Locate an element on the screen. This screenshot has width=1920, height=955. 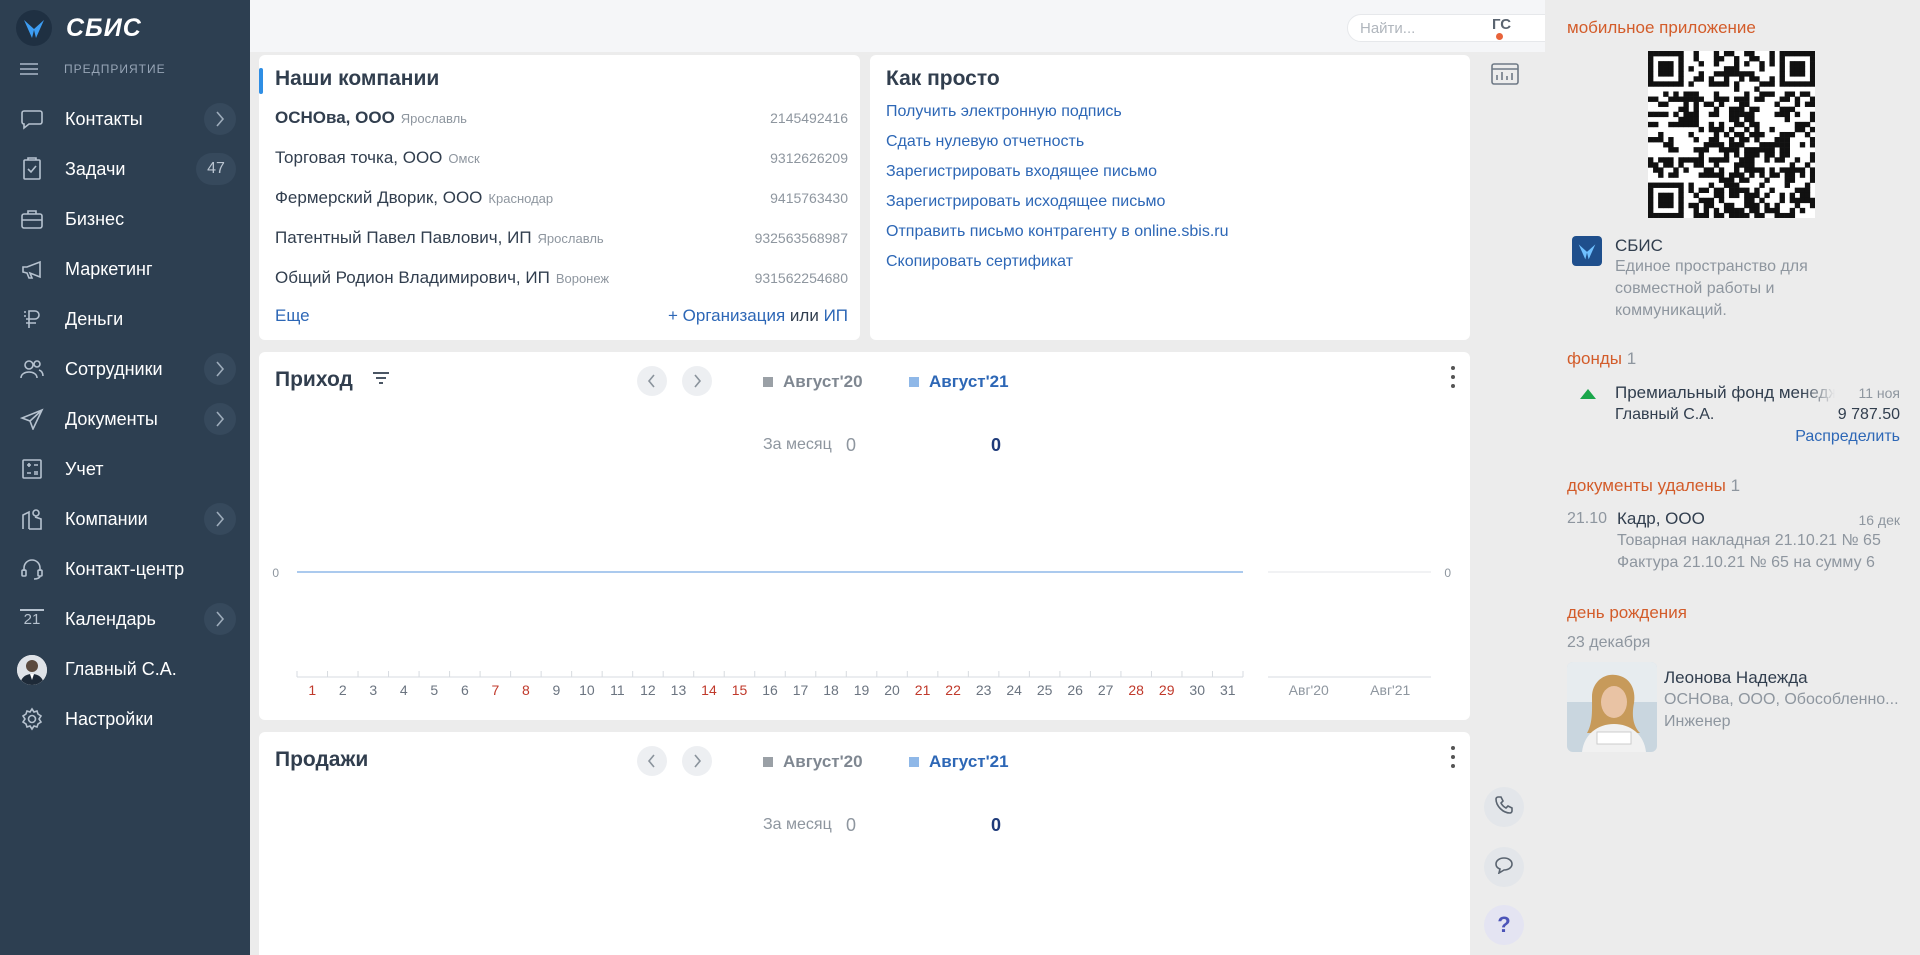
sidebar-item-companies: Компании is located at coordinates (125, 519).